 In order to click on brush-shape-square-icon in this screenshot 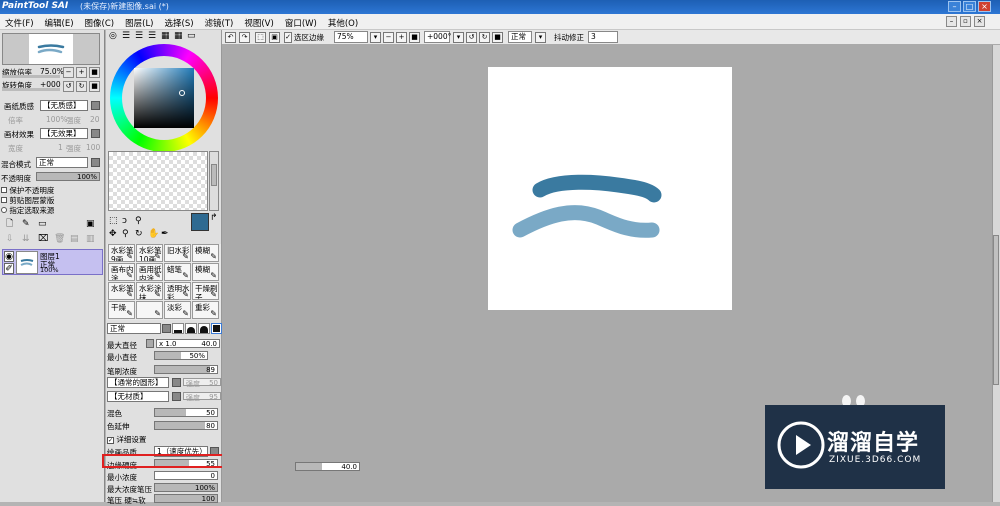, I will do `click(216, 328)`.